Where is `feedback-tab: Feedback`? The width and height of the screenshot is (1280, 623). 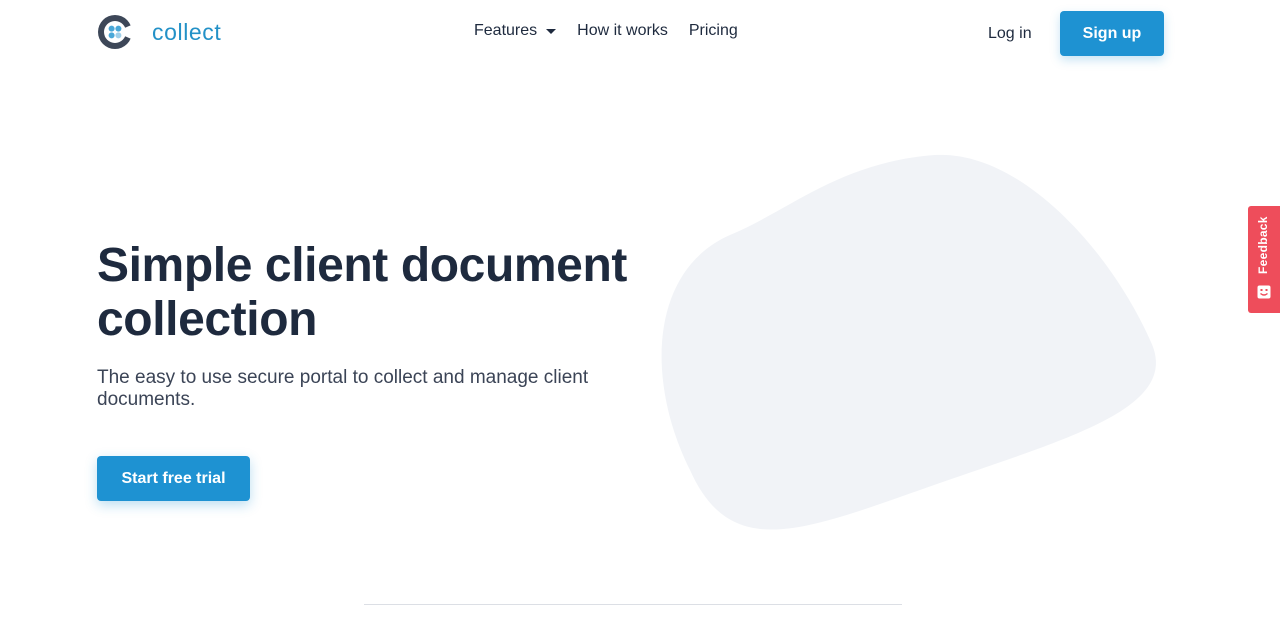
feedback-tab: Feedback is located at coordinates (1264, 259).